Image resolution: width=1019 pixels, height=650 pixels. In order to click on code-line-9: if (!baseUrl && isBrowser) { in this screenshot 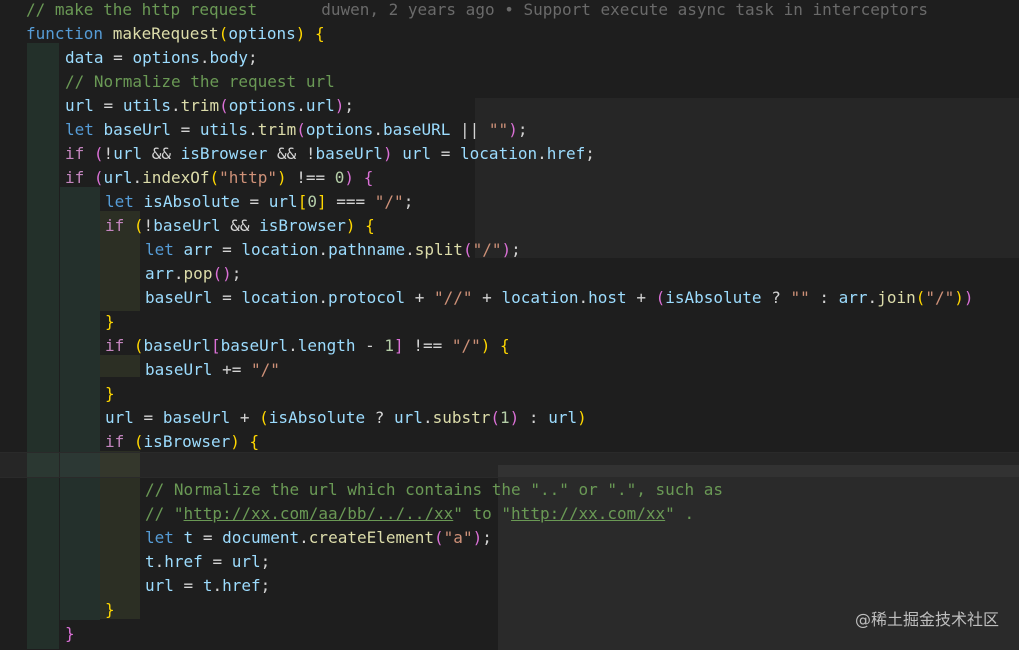, I will do `click(240, 226)`.